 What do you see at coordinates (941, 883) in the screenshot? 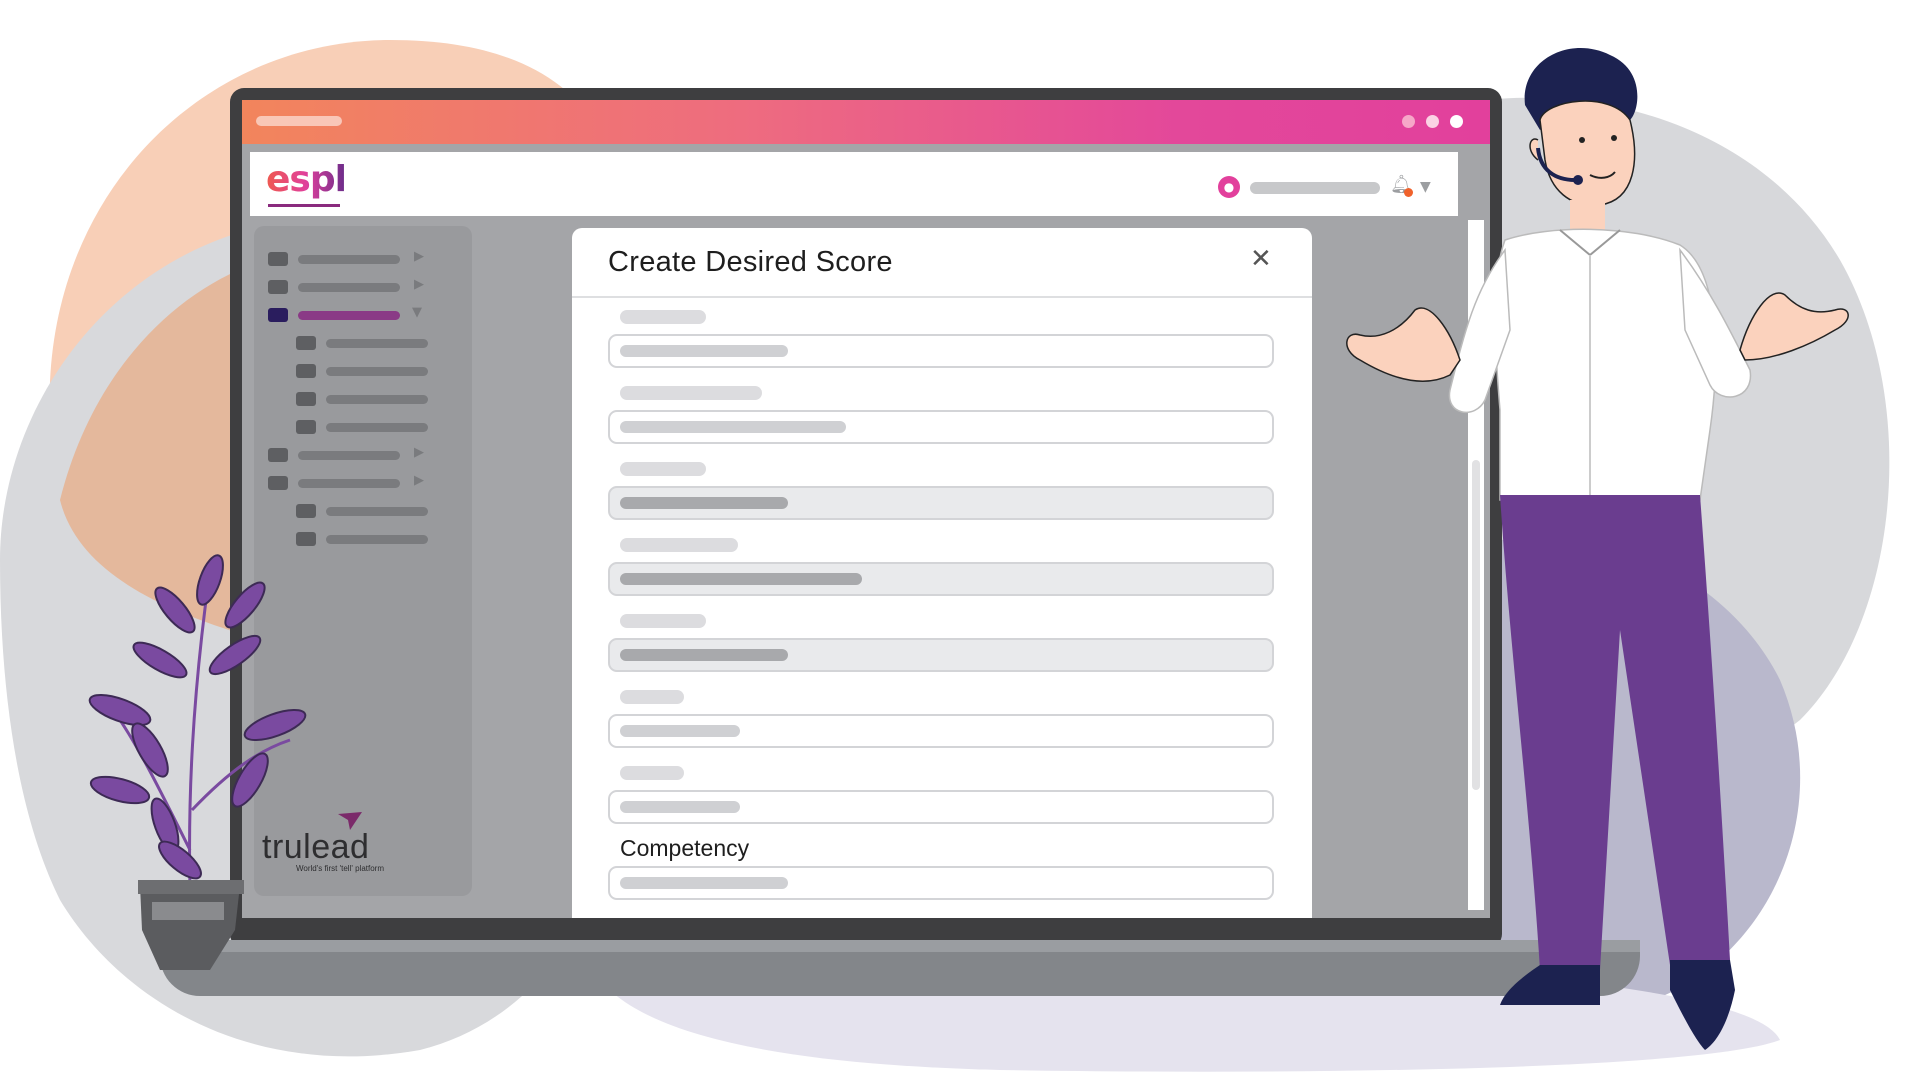
I see `competency-input` at bounding box center [941, 883].